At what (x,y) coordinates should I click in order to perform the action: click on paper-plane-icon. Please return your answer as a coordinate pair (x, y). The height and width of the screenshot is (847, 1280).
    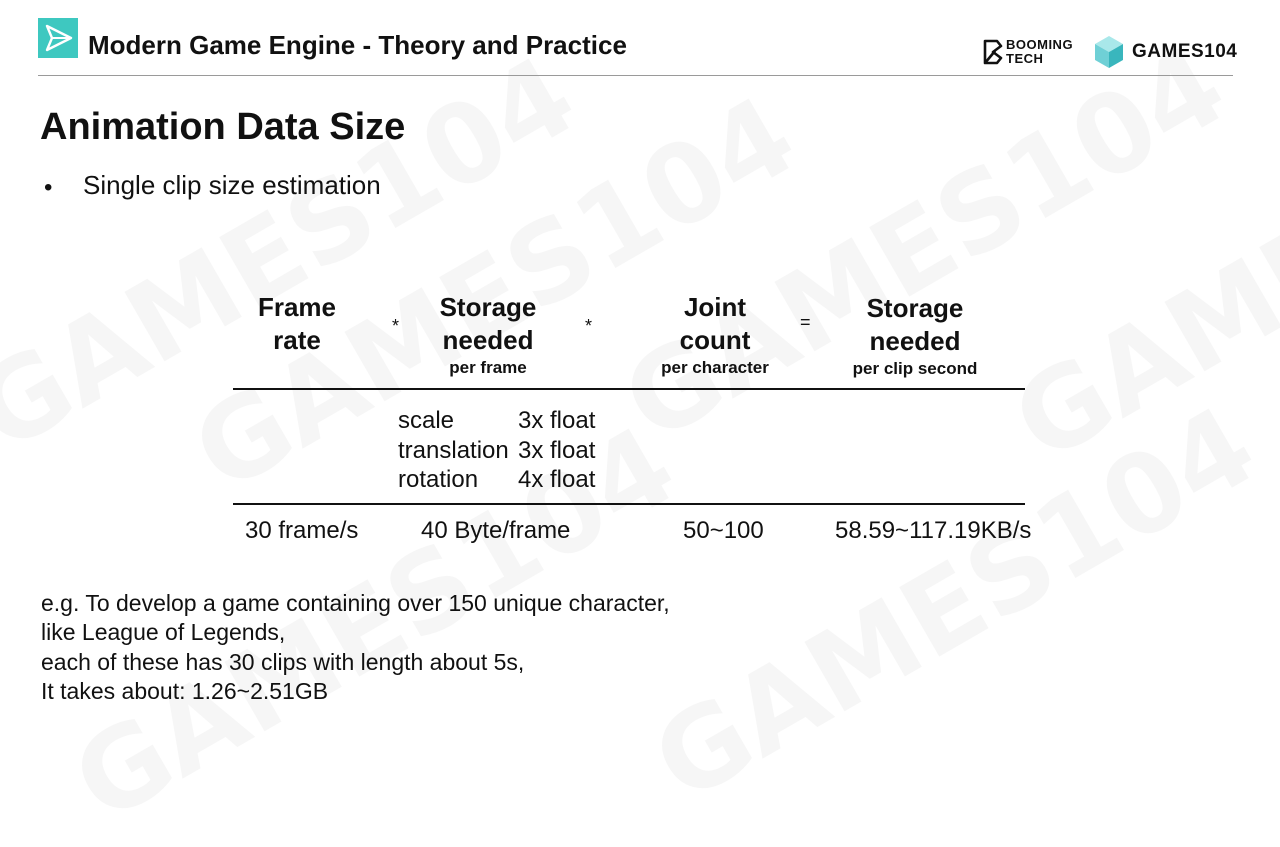
    Looking at the image, I should click on (59, 38).